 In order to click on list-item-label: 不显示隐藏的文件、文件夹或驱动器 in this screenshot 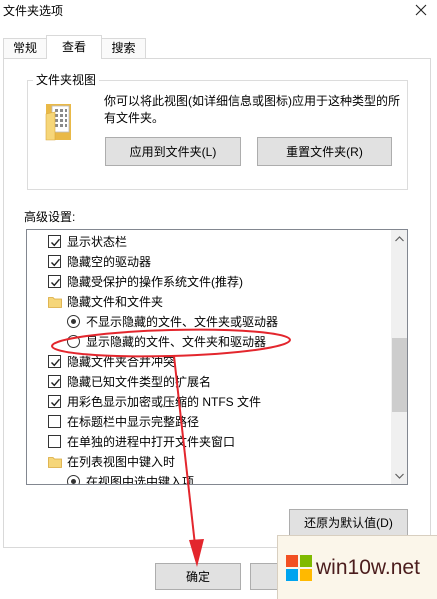, I will do `click(182, 322)`.